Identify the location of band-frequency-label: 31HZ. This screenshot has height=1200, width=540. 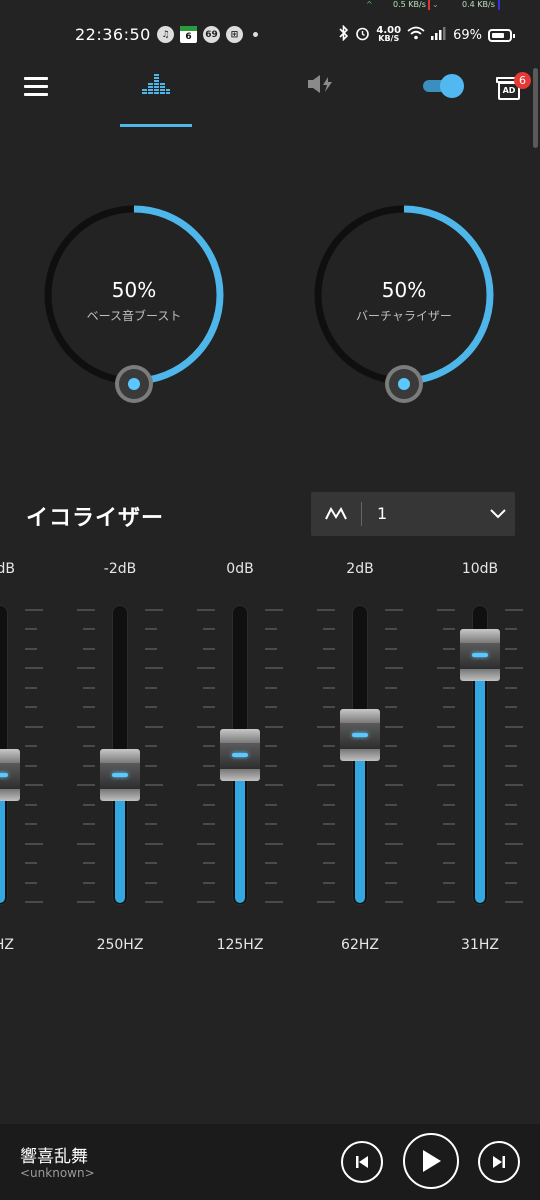
(480, 945).